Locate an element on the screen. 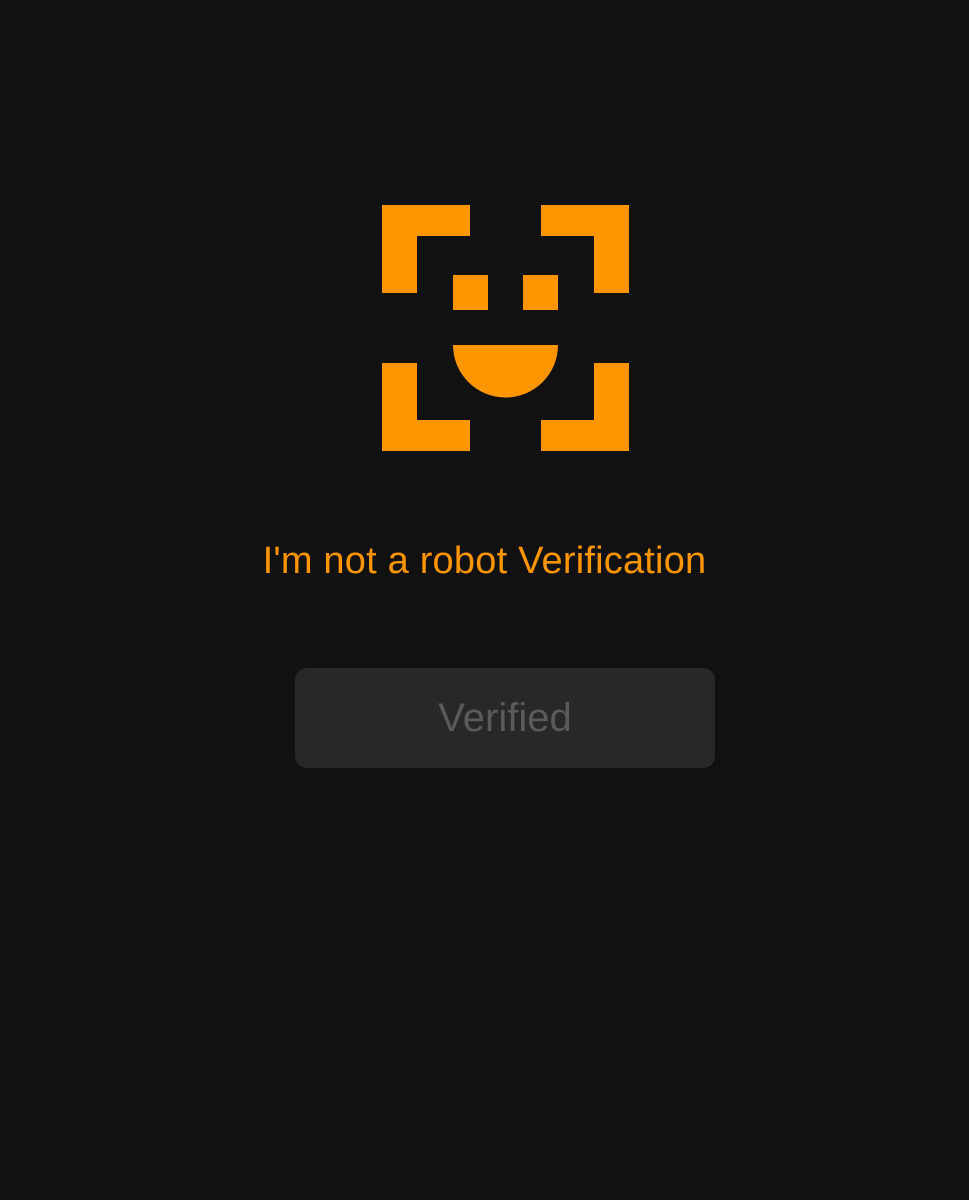 The image size is (969, 1200). page-title: I'm not a robot Verification is located at coordinates (484, 561).